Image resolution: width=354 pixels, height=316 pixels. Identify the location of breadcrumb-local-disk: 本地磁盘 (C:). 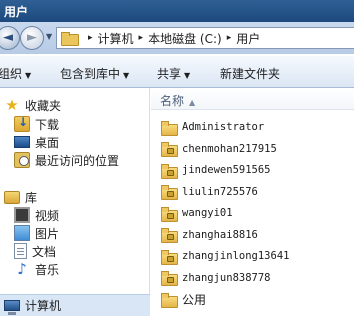
(185, 38).